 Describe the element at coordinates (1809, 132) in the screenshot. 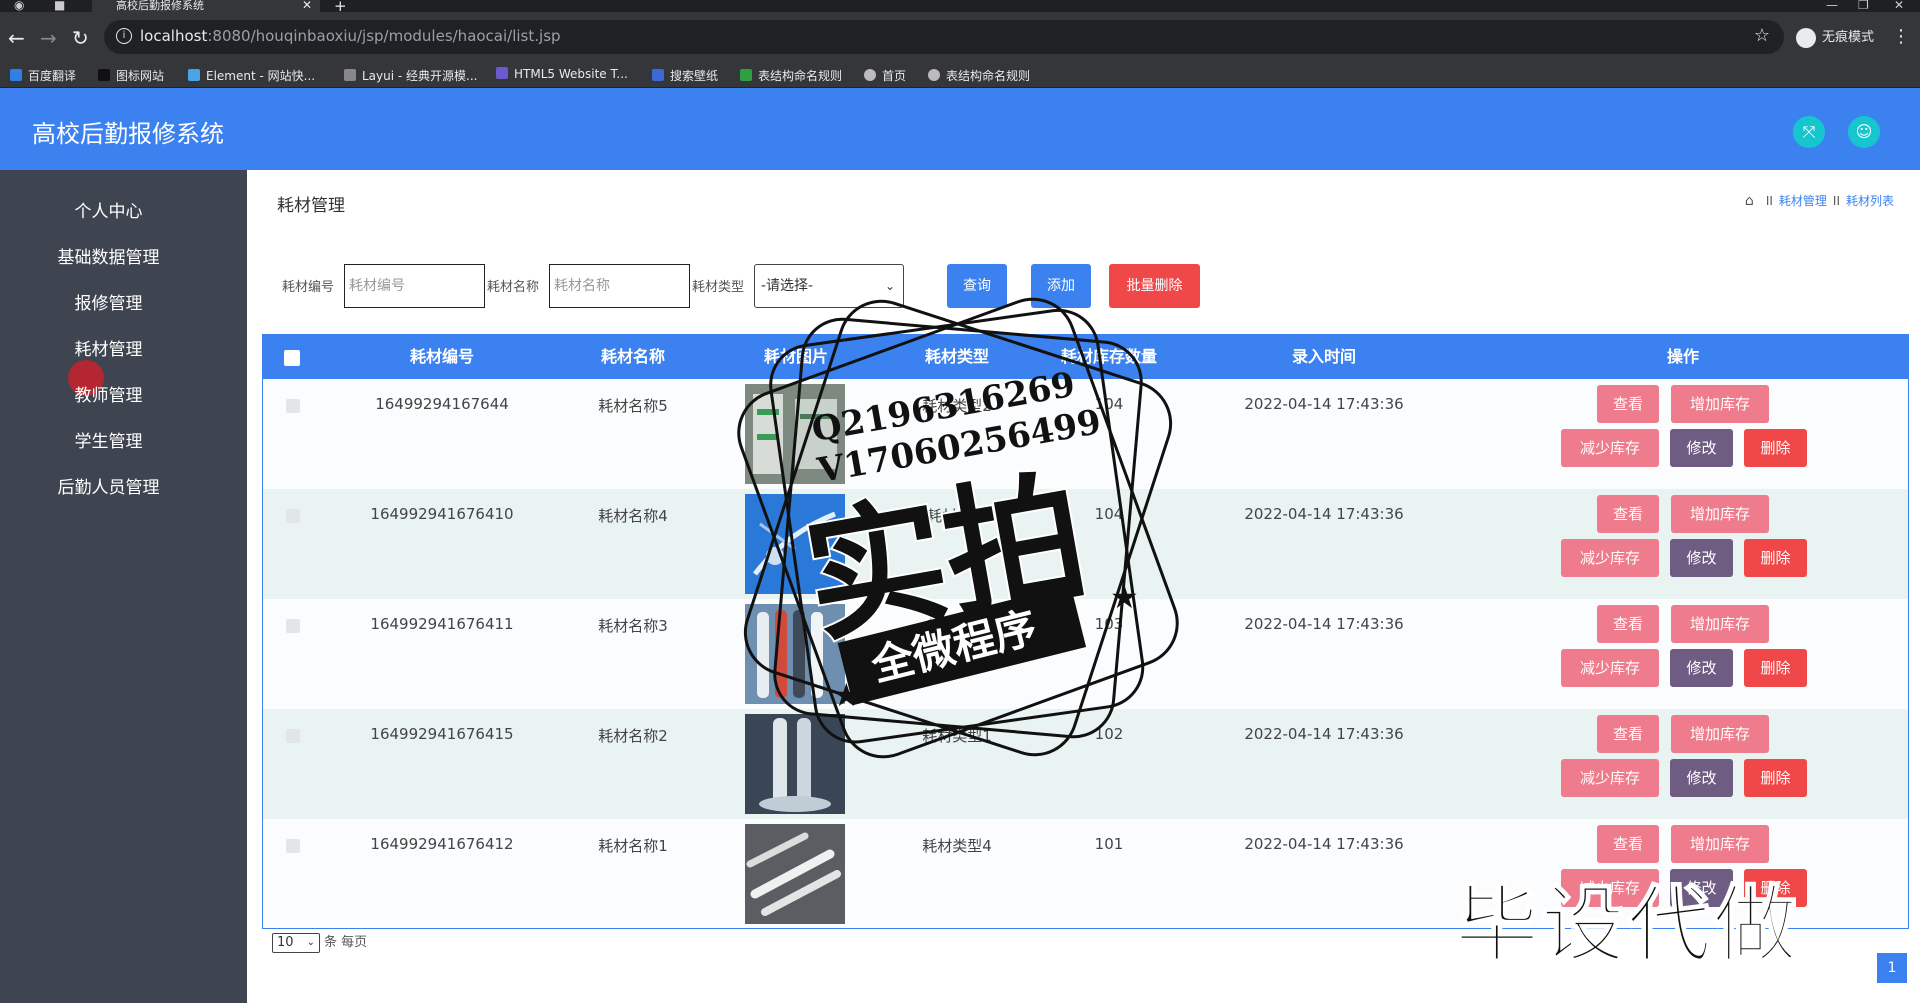

I see `fullscreen-icon: ⤧` at that location.